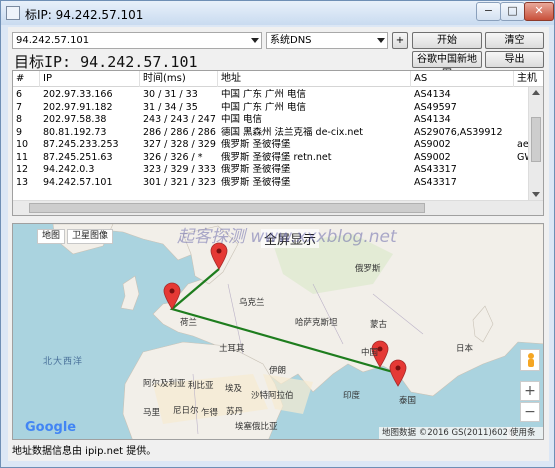 Image resolution: width=555 pixels, height=468 pixels. I want to click on table-cell: 德国 黑森州 法兰克福 de-cix.net, so click(292, 132).